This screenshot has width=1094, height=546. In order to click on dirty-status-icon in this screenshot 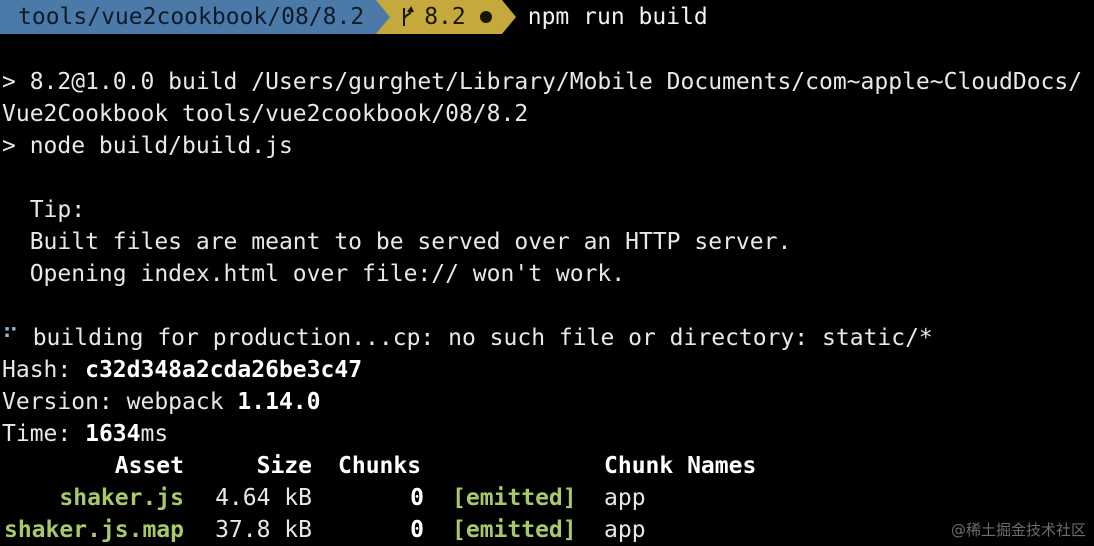, I will do `click(485, 17)`.